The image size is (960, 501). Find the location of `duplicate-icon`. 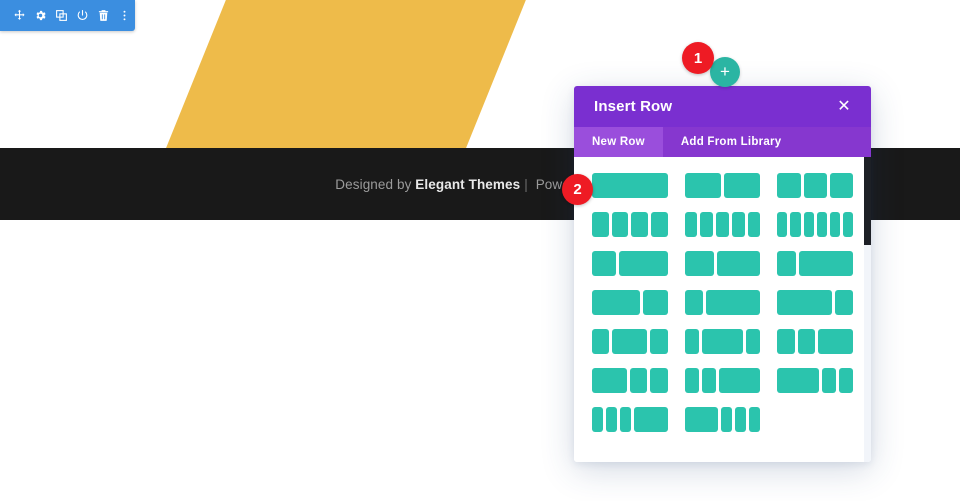

duplicate-icon is located at coordinates (61, 15).